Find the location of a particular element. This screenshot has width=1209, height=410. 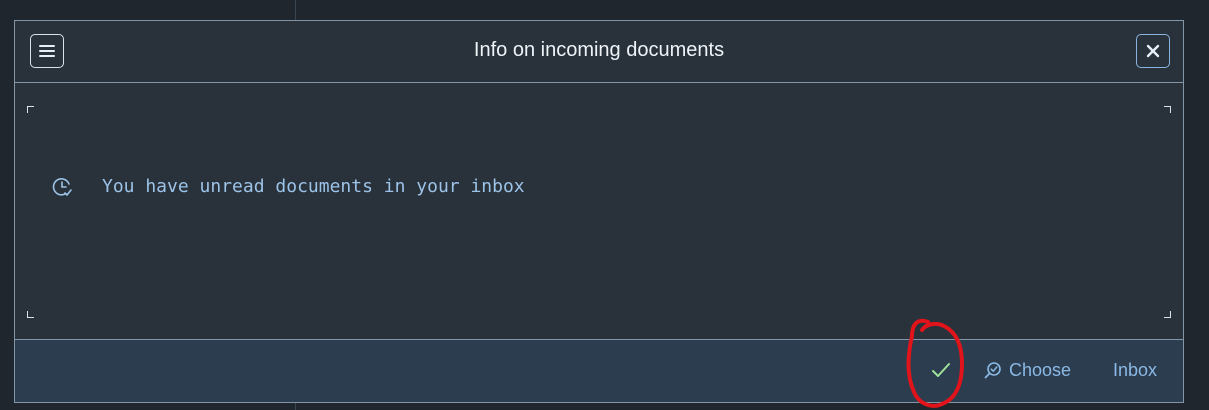

message-text: You have unread documents in your inbox is located at coordinates (313, 186).